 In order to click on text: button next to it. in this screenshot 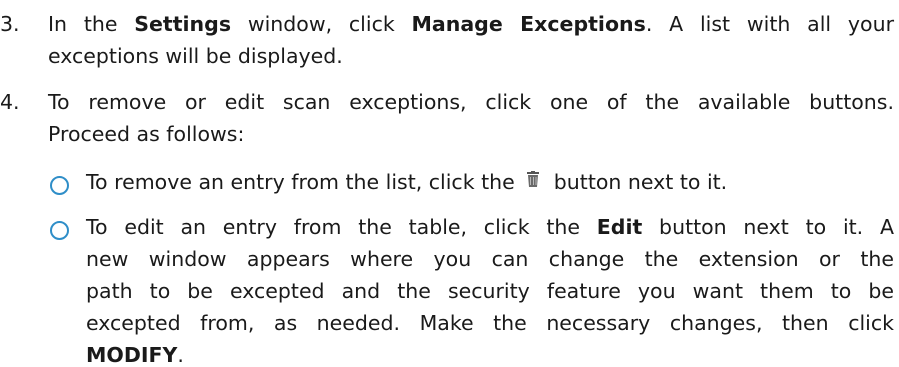, I will do `click(637, 182)`.